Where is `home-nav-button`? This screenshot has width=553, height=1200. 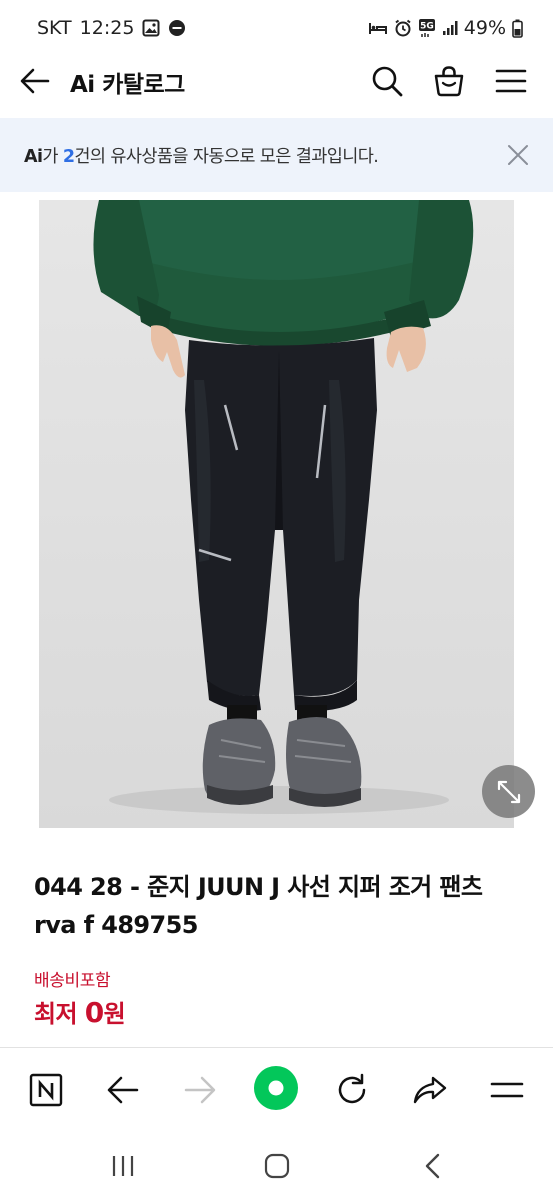 home-nav-button is located at coordinates (277, 1166).